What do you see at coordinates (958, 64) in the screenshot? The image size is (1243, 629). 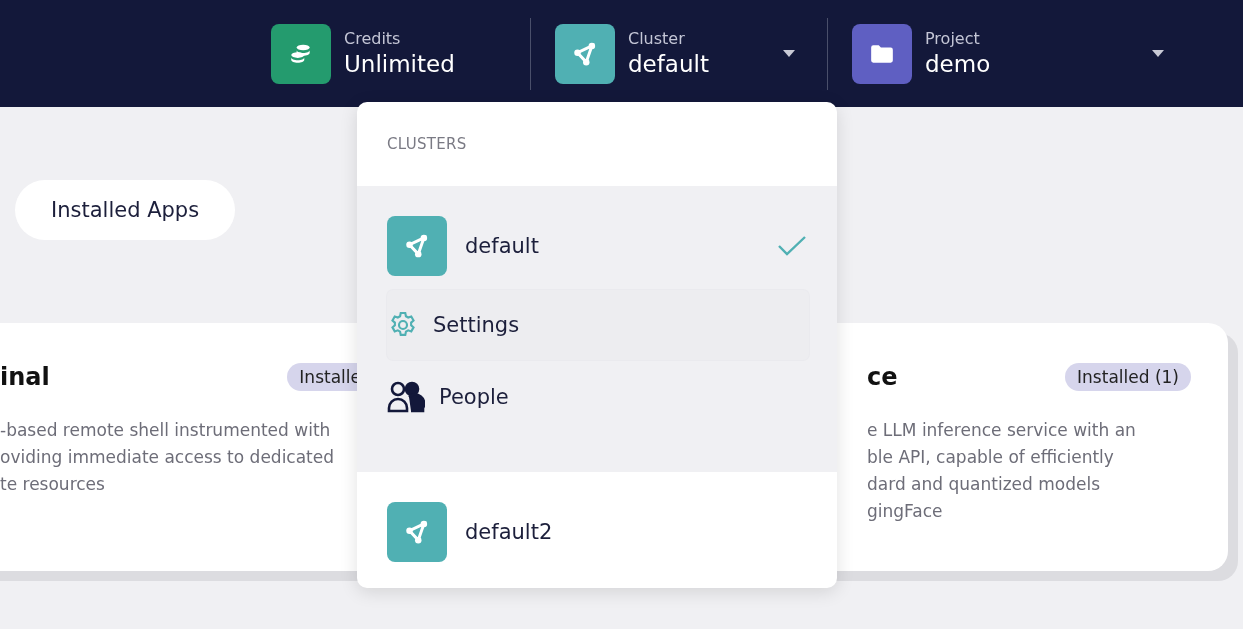 I see `header-value: demo` at bounding box center [958, 64].